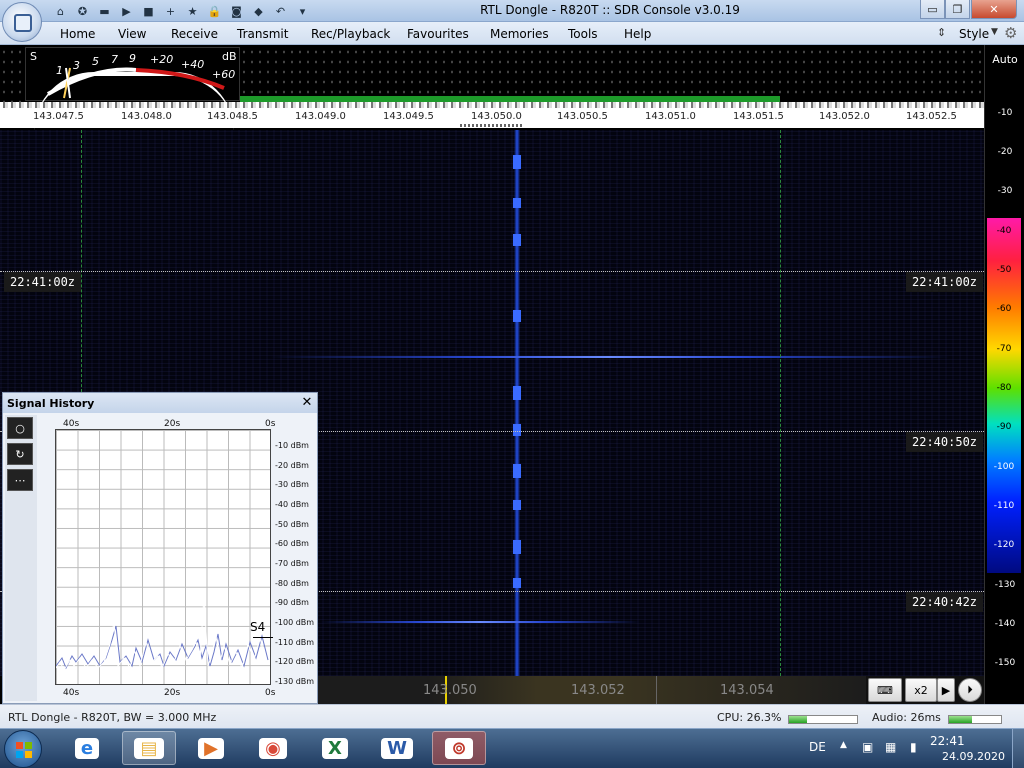 The height and width of the screenshot is (768, 1024). Describe the element at coordinates (496, 116) in the screenshot. I see `freq-label: 143.050.0` at that location.